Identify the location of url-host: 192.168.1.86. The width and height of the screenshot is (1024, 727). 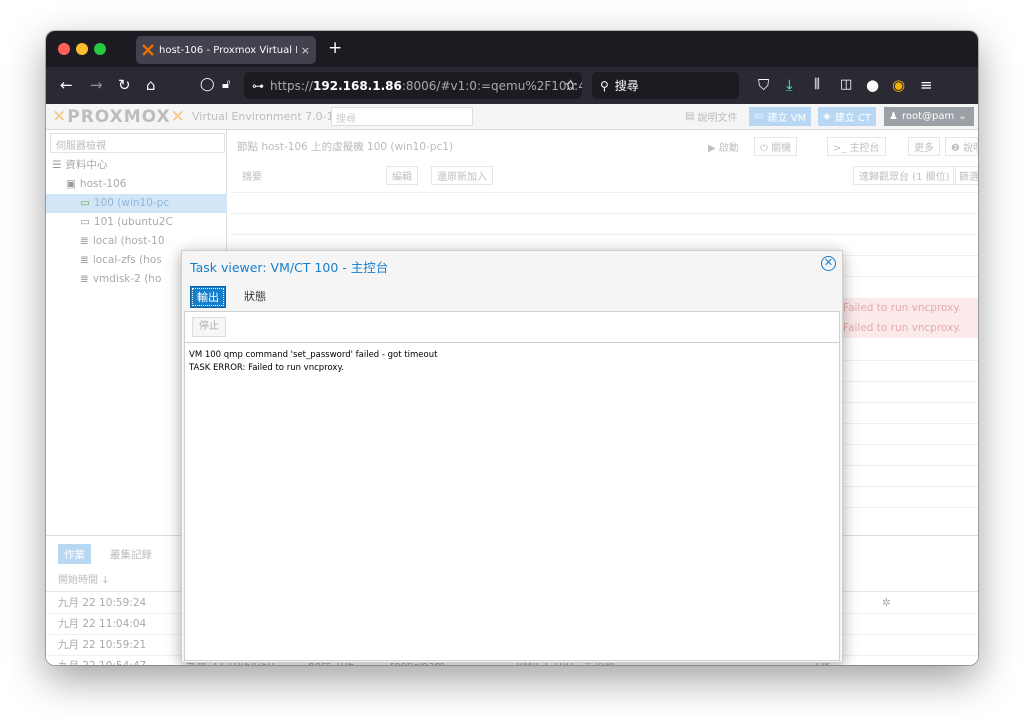
(357, 85).